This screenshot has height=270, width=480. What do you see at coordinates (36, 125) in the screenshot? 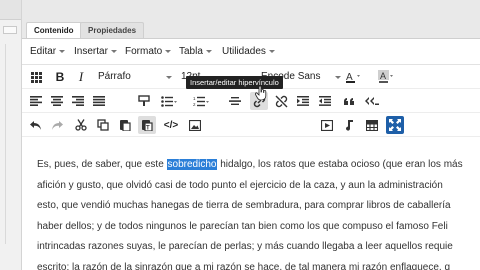
I see `undo-icon` at bounding box center [36, 125].